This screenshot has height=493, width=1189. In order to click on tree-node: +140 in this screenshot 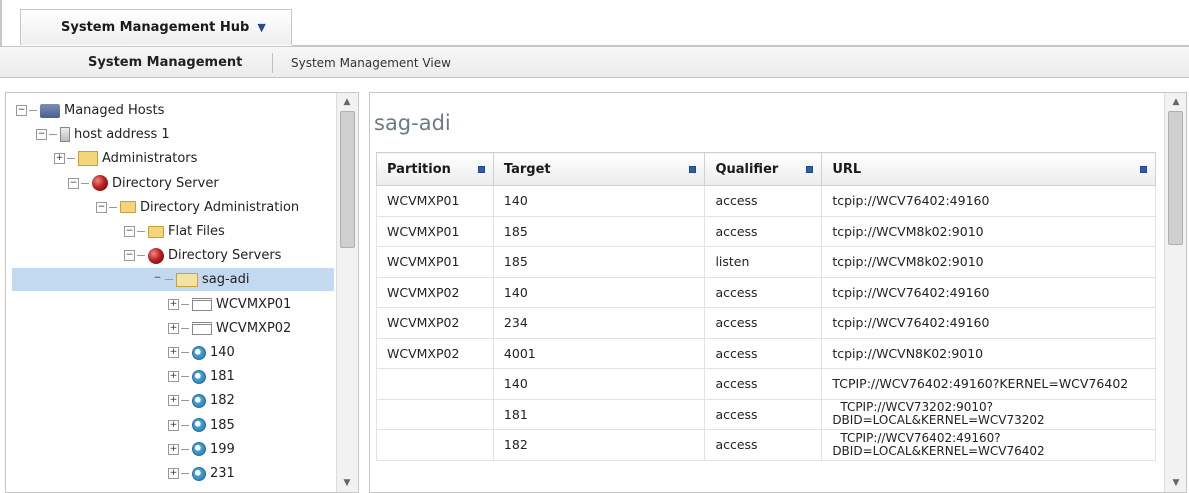, I will do `click(201, 352)`.